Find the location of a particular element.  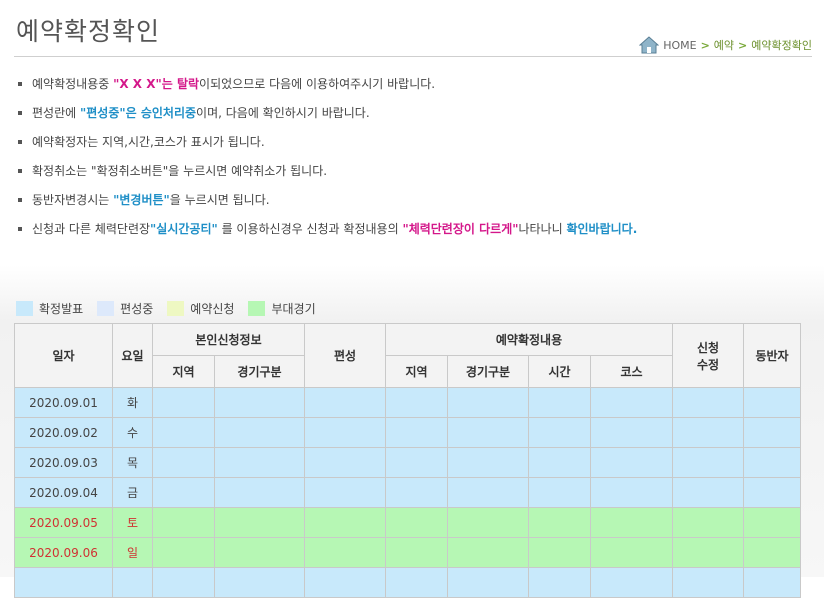

notice-text: "편성중"은 승인처리중 is located at coordinates (138, 113).